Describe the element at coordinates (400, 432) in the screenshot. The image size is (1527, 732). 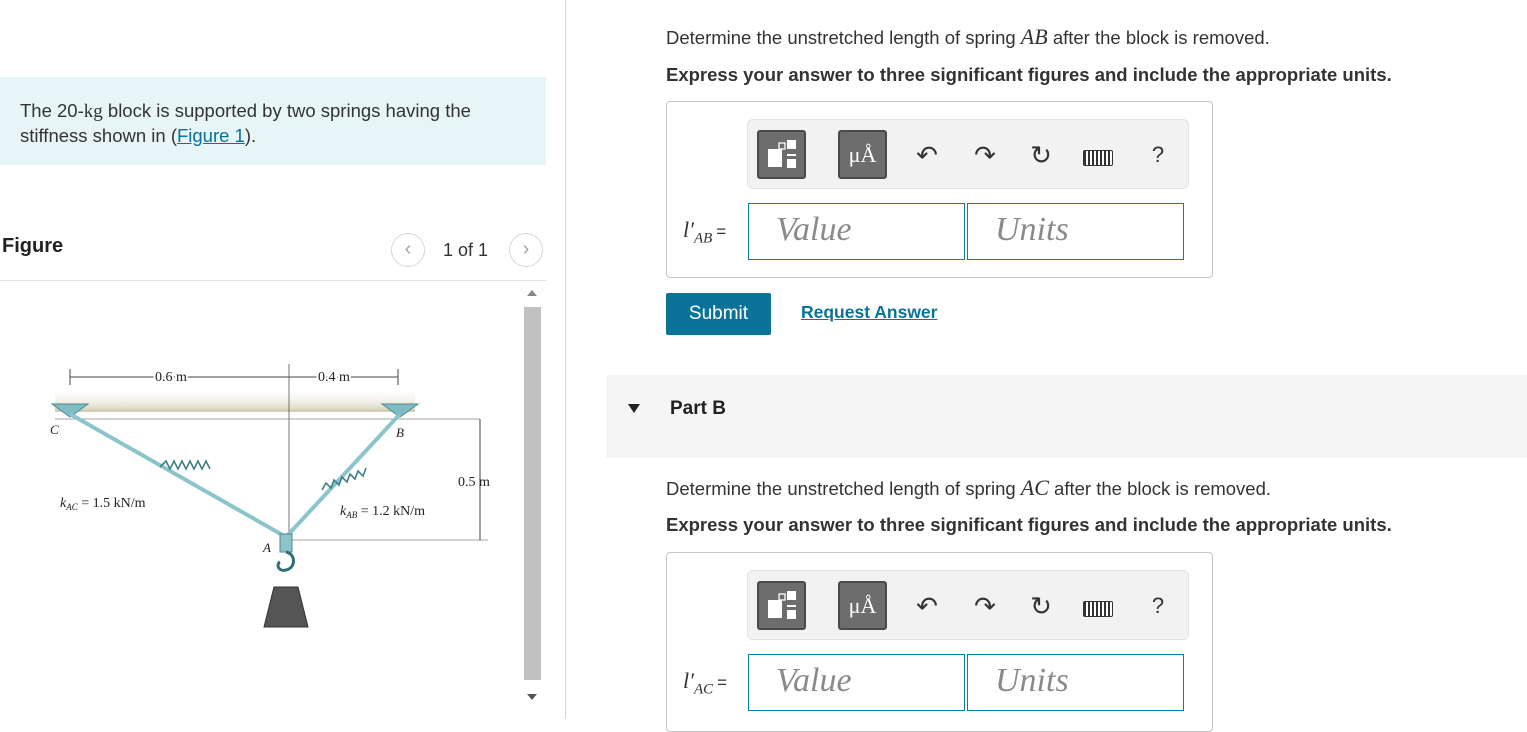
I see `point-b-label: B` at that location.